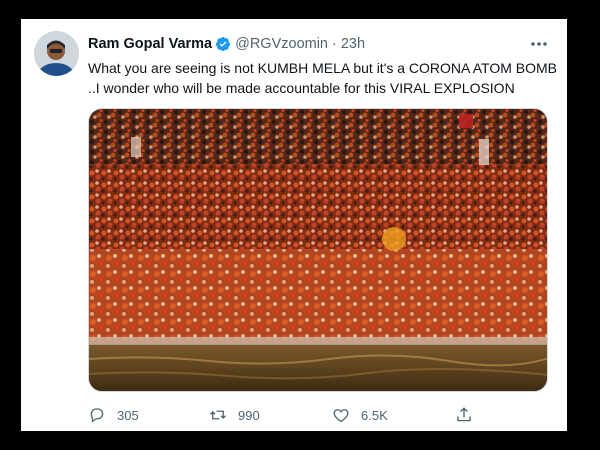  What do you see at coordinates (128, 415) in the screenshot?
I see `reply-count: 305` at bounding box center [128, 415].